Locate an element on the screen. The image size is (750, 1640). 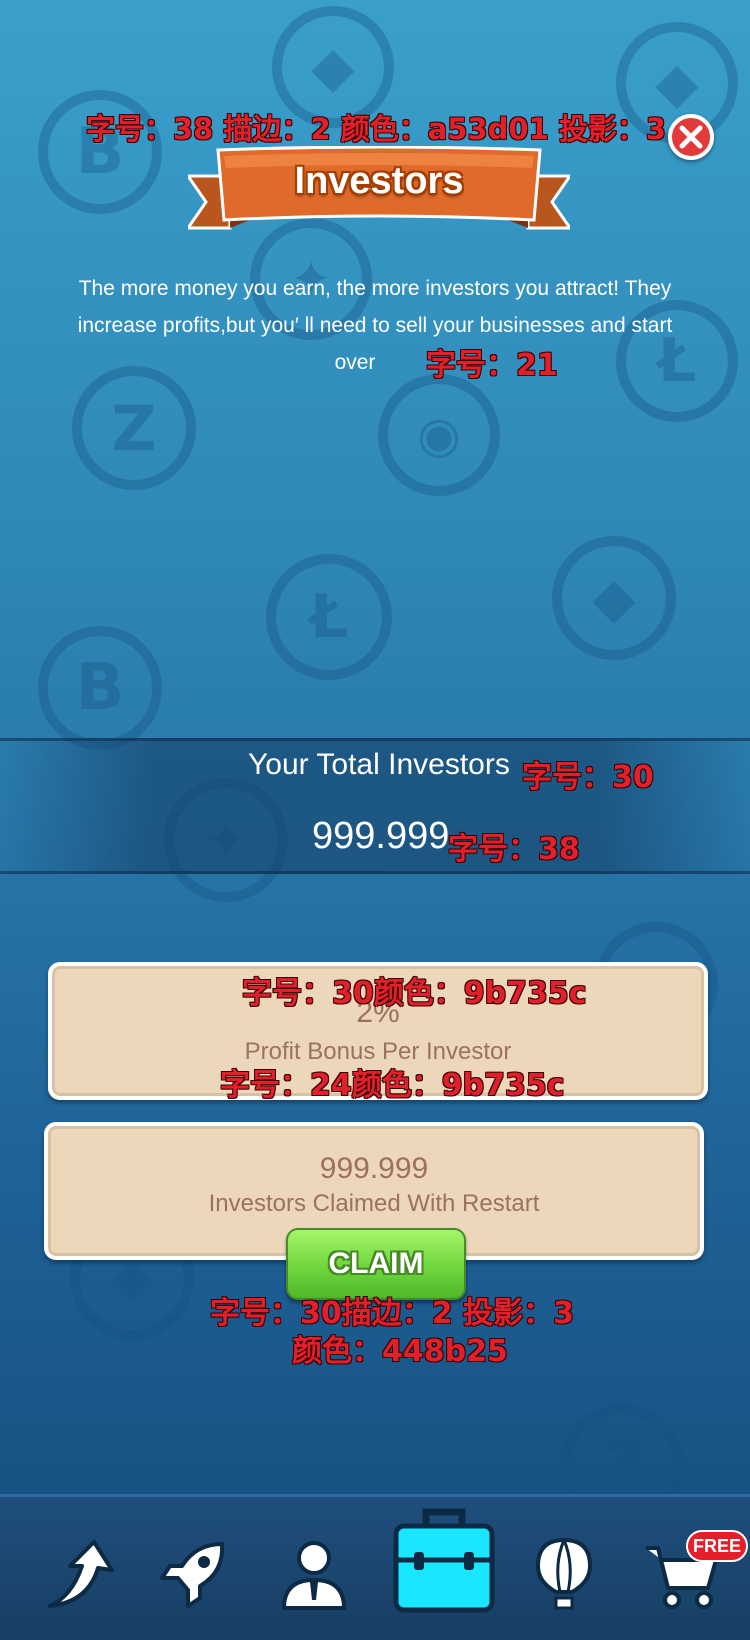
total-investors-value: 999.999 is located at coordinates (381, 836).